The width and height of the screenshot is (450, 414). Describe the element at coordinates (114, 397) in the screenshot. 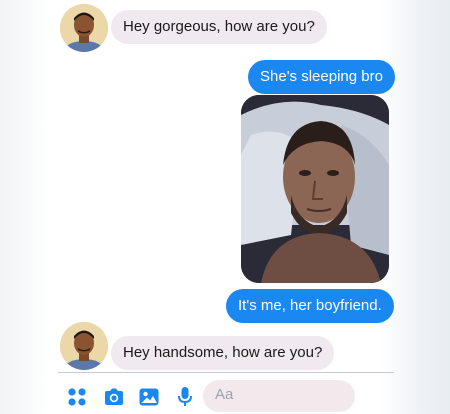

I see `camera-icon` at that location.